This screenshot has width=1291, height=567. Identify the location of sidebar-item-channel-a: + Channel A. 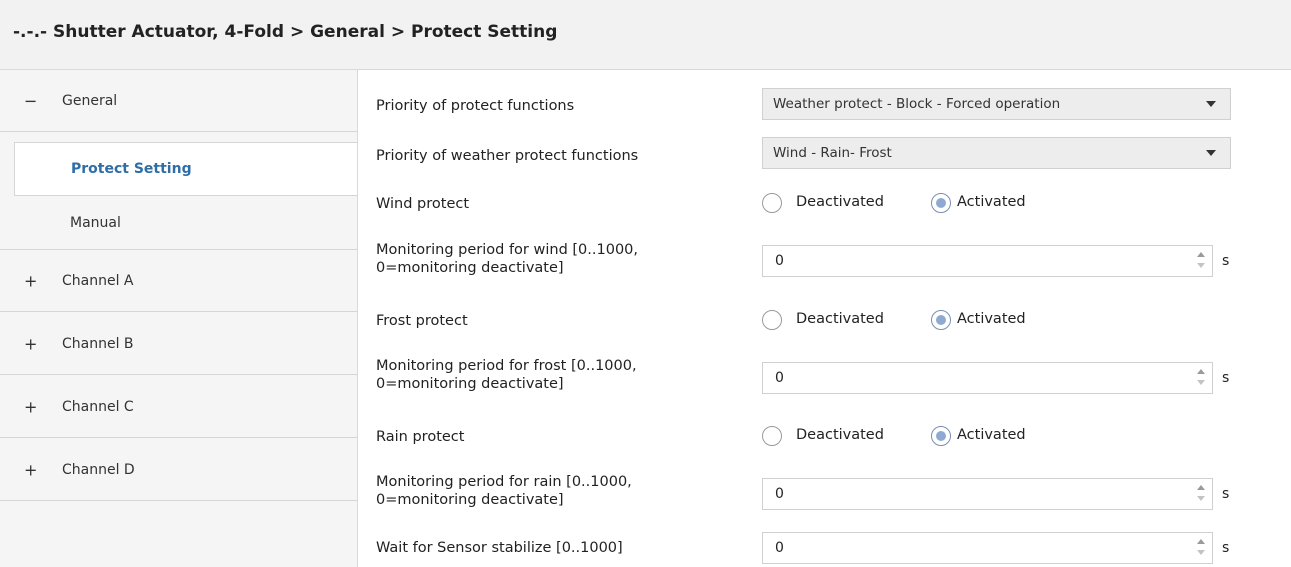
(178, 281).